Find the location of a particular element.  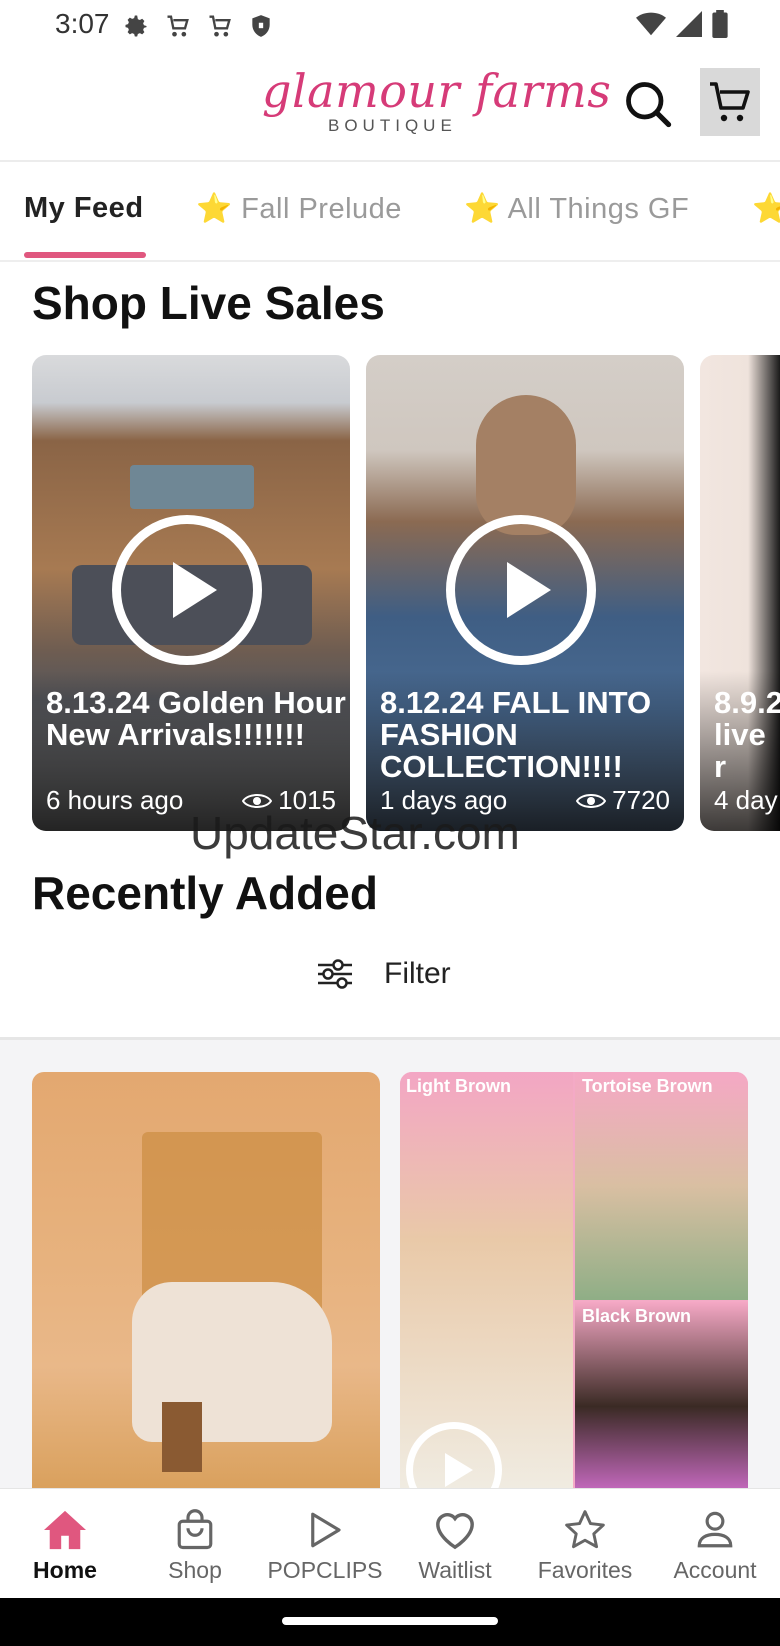

nav-label: POPCLIPS is located at coordinates (325, 1570).